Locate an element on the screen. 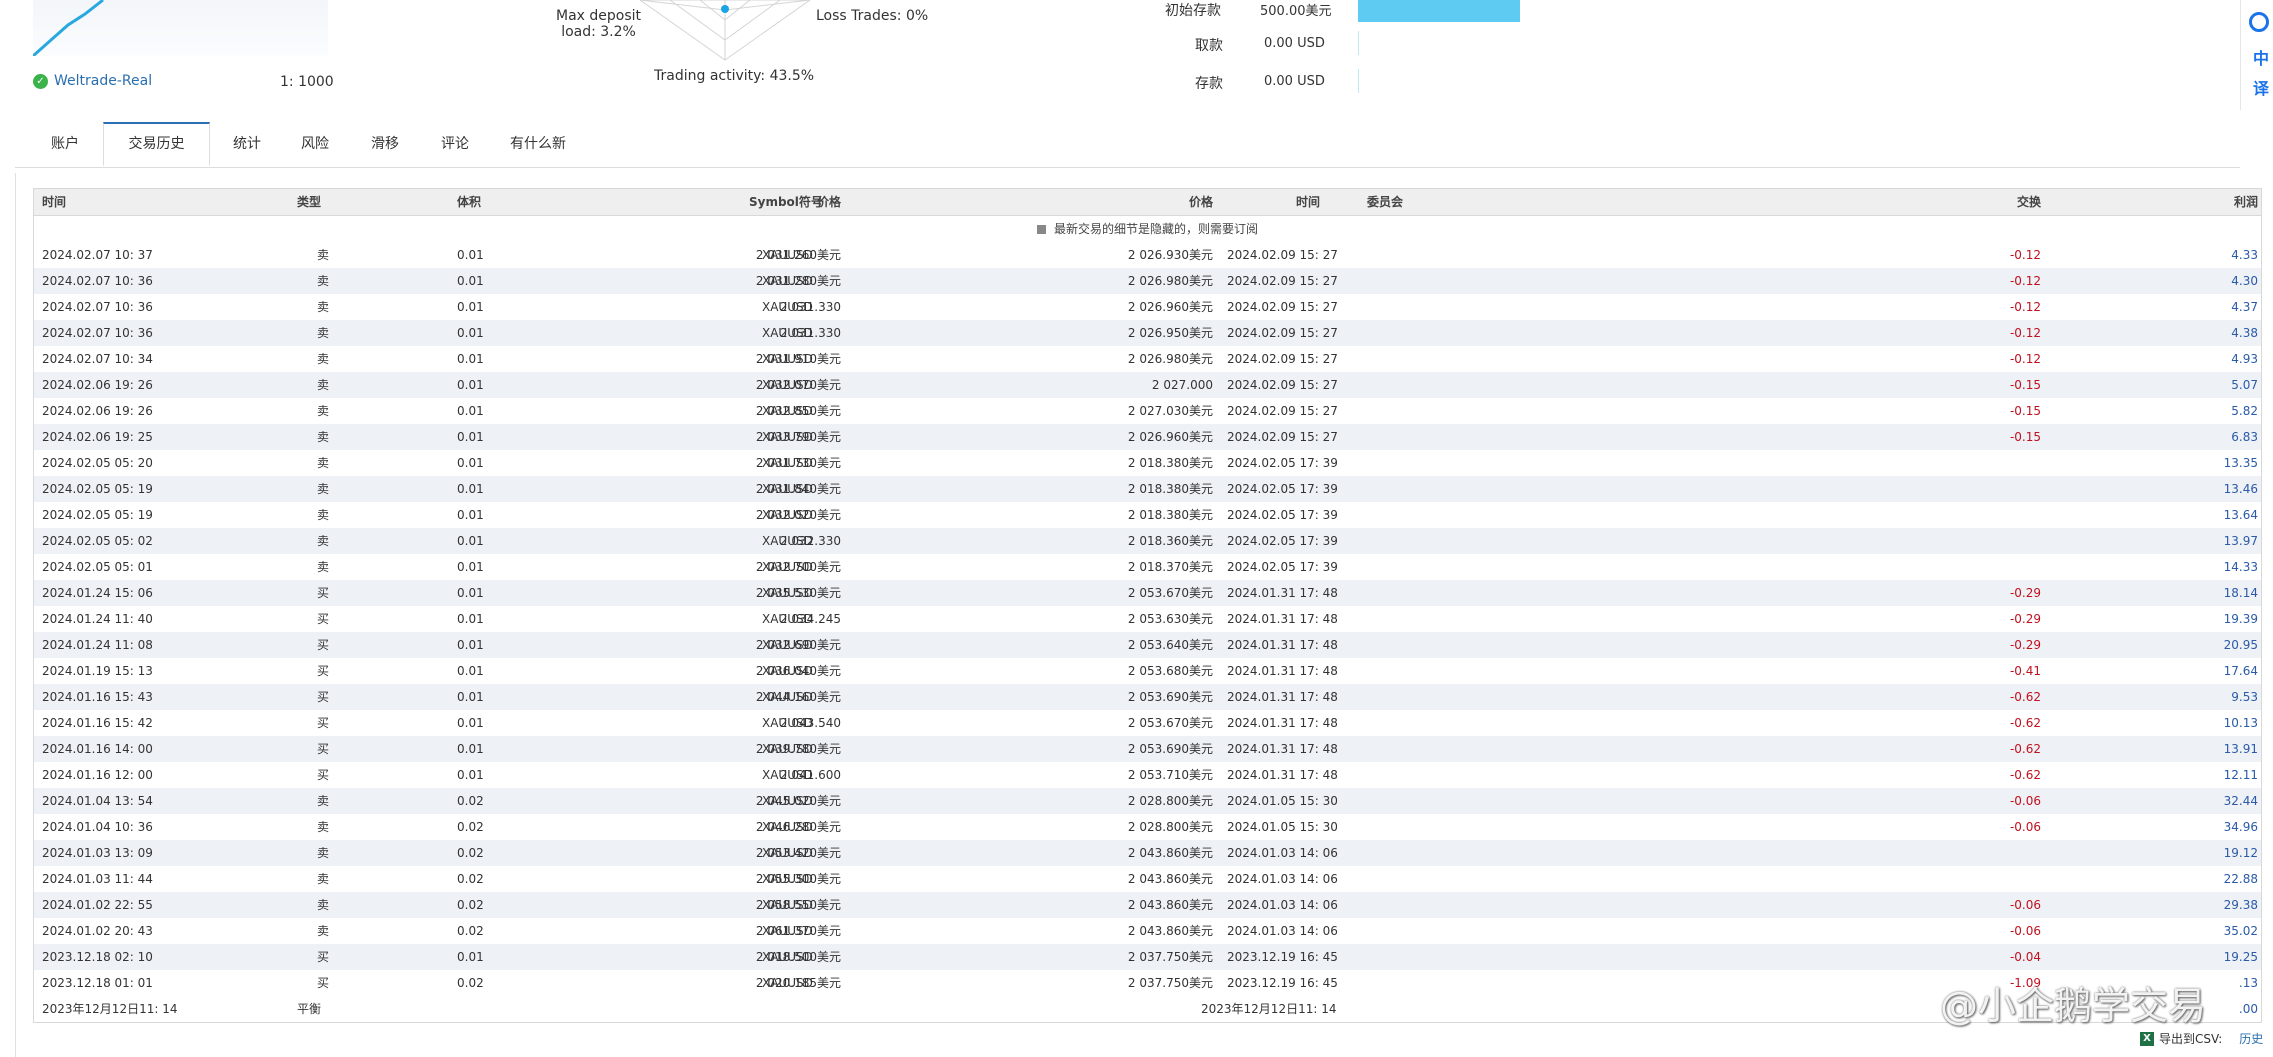  excel-icon: X is located at coordinates (2147, 1038).